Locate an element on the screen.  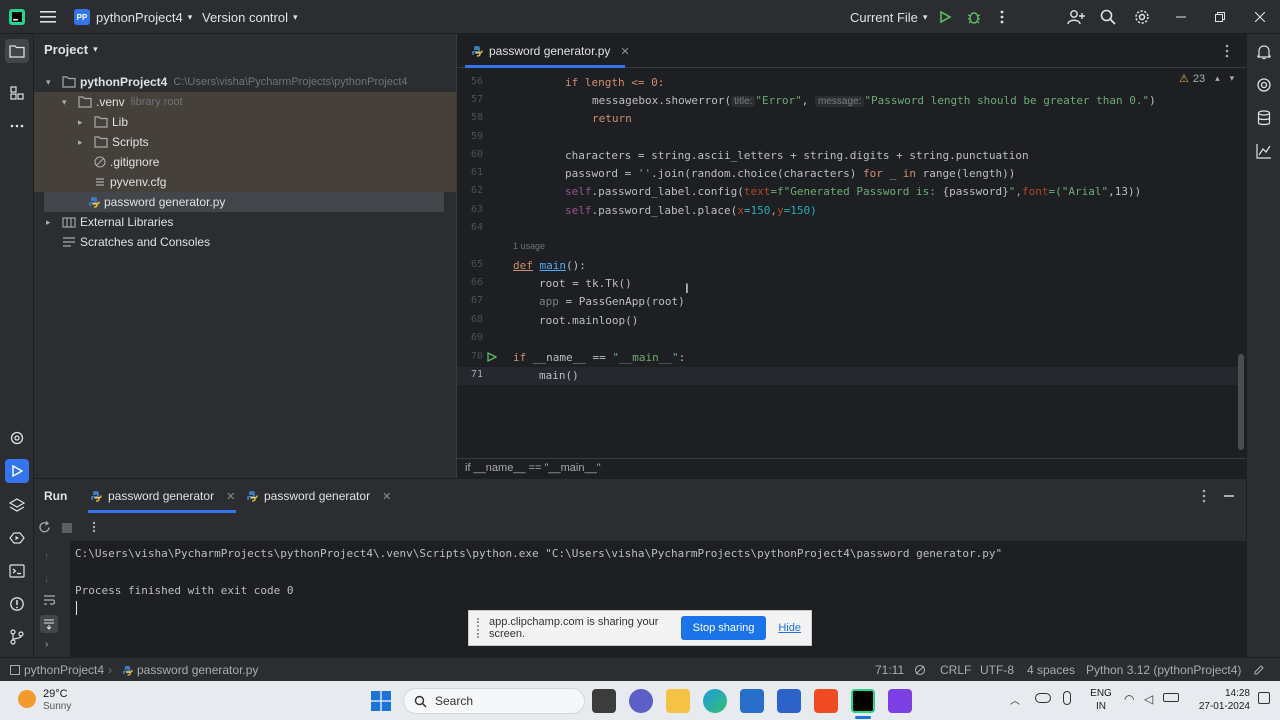
settings-button is located at coordinates (1142, 17).